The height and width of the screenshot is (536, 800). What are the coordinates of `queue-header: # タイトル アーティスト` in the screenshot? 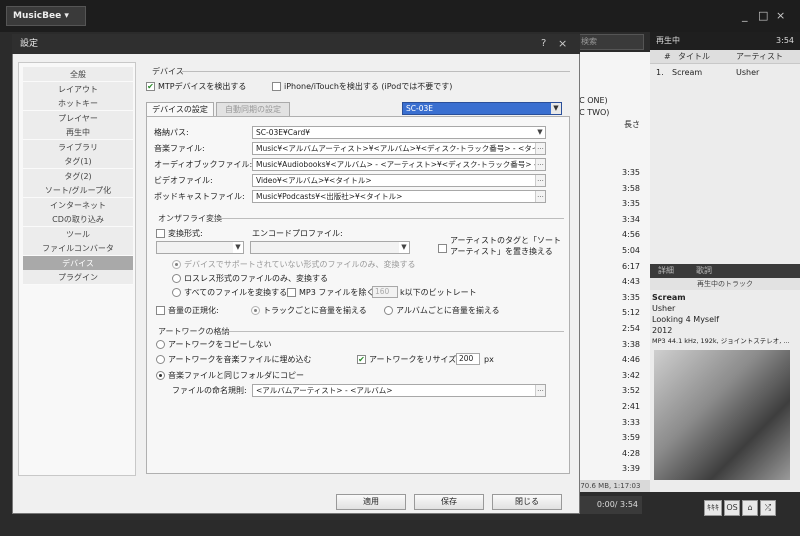 It's located at (725, 57).